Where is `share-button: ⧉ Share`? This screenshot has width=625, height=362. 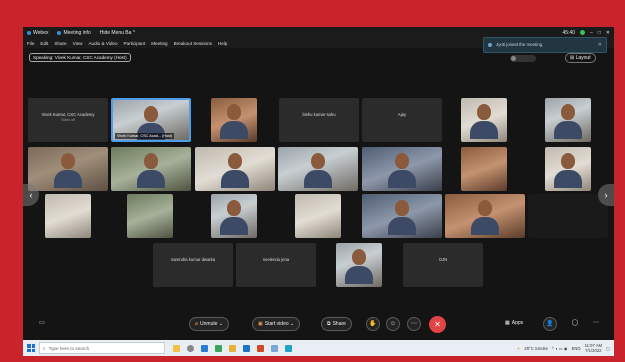
share-button: ⧉ Share is located at coordinates (336, 324).